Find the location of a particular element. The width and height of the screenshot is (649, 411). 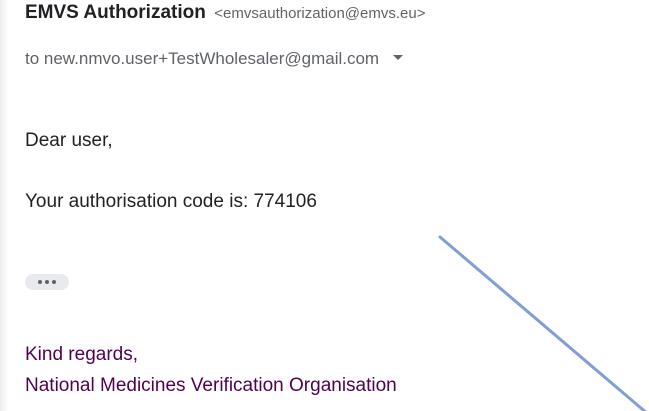

pane-divider is located at coordinates (4, 205).